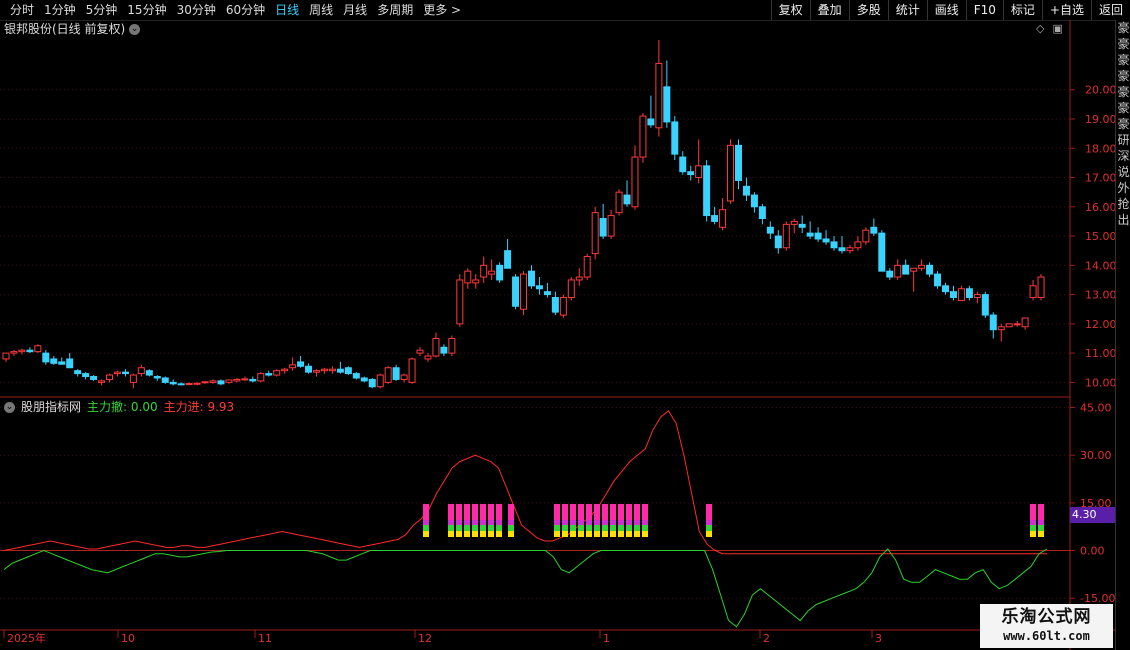  What do you see at coordinates (1123, 124) in the screenshot?
I see `side-tab-6: 豪` at bounding box center [1123, 124].